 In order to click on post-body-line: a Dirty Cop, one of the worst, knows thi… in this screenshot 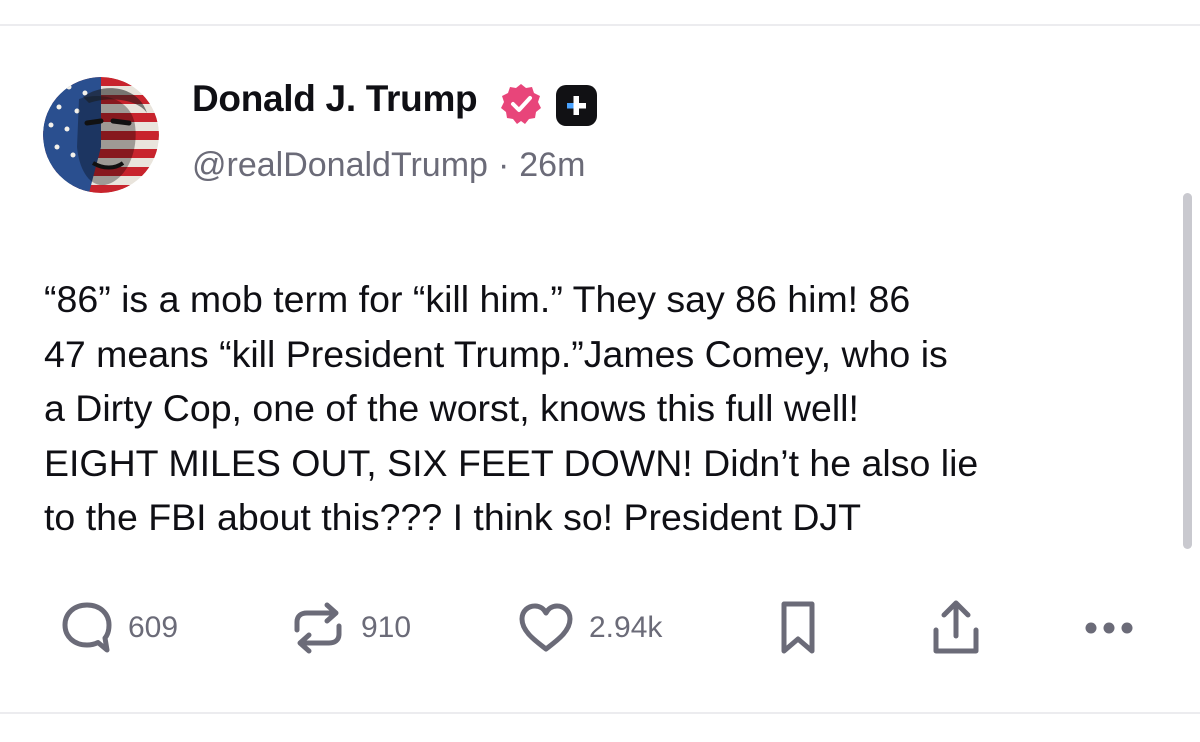, I will do `click(451, 408)`.